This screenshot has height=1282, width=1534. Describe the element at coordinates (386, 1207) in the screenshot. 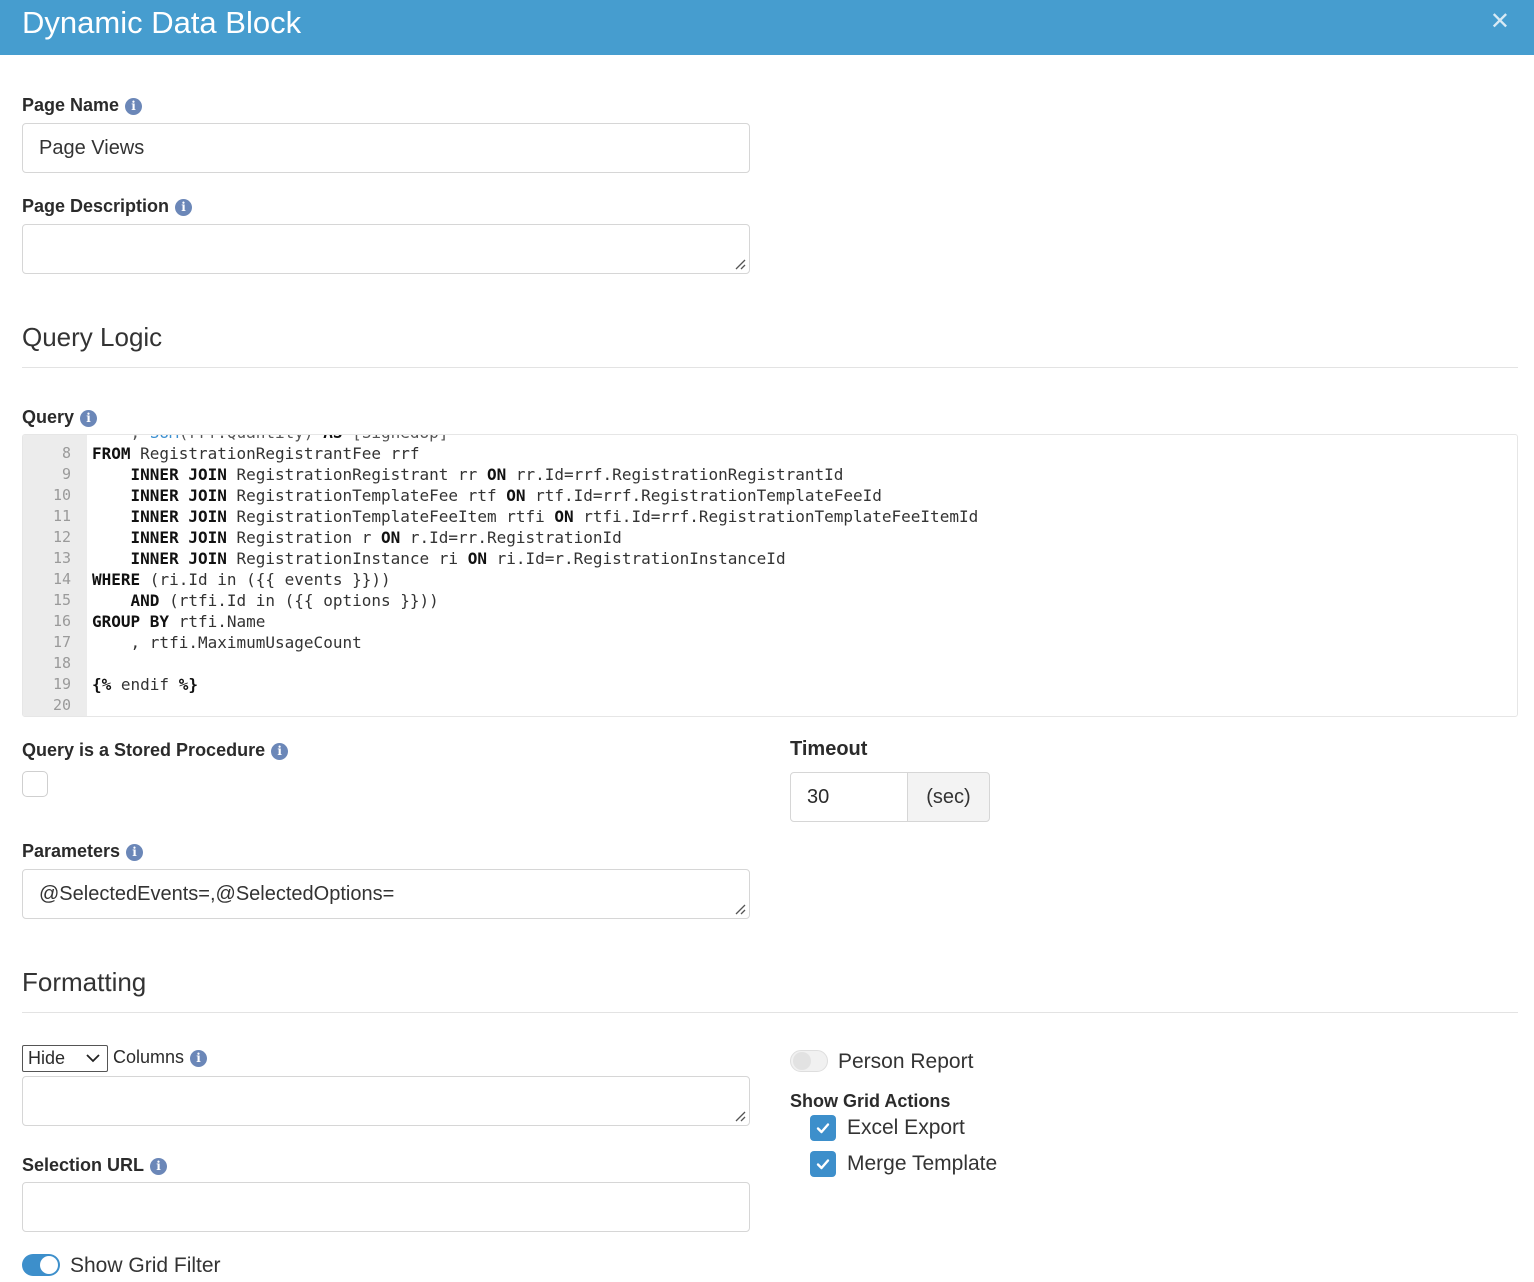

I see `selection-url-input` at that location.